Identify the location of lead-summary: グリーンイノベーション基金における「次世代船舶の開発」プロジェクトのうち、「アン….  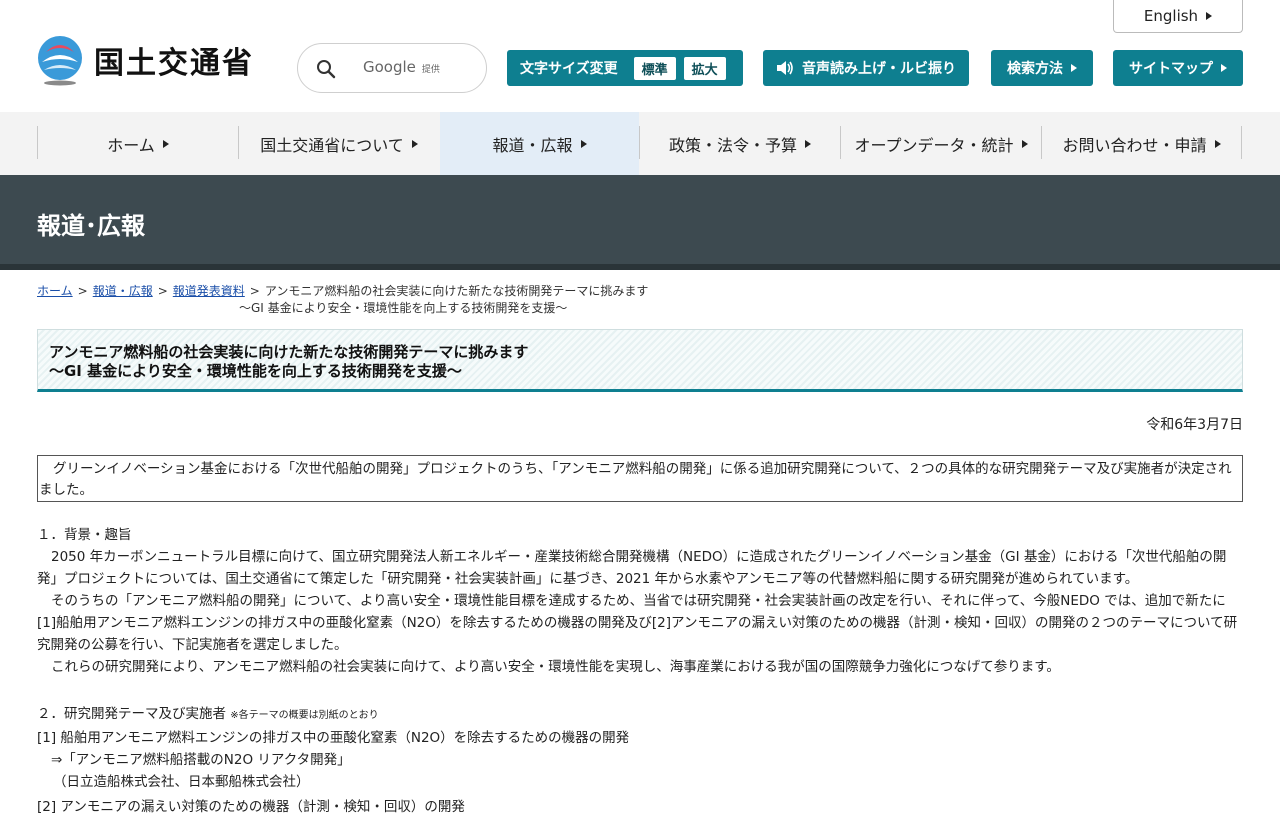
(640, 478).